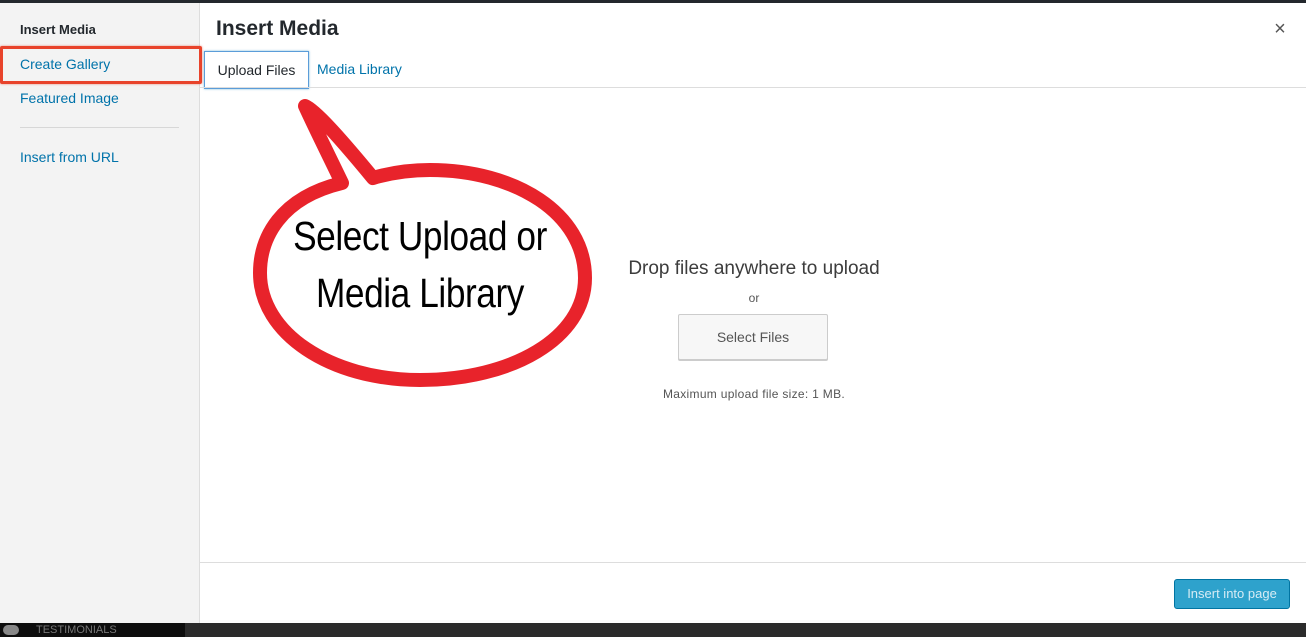  What do you see at coordinates (277, 28) in the screenshot?
I see `modal-title: Insert Media` at bounding box center [277, 28].